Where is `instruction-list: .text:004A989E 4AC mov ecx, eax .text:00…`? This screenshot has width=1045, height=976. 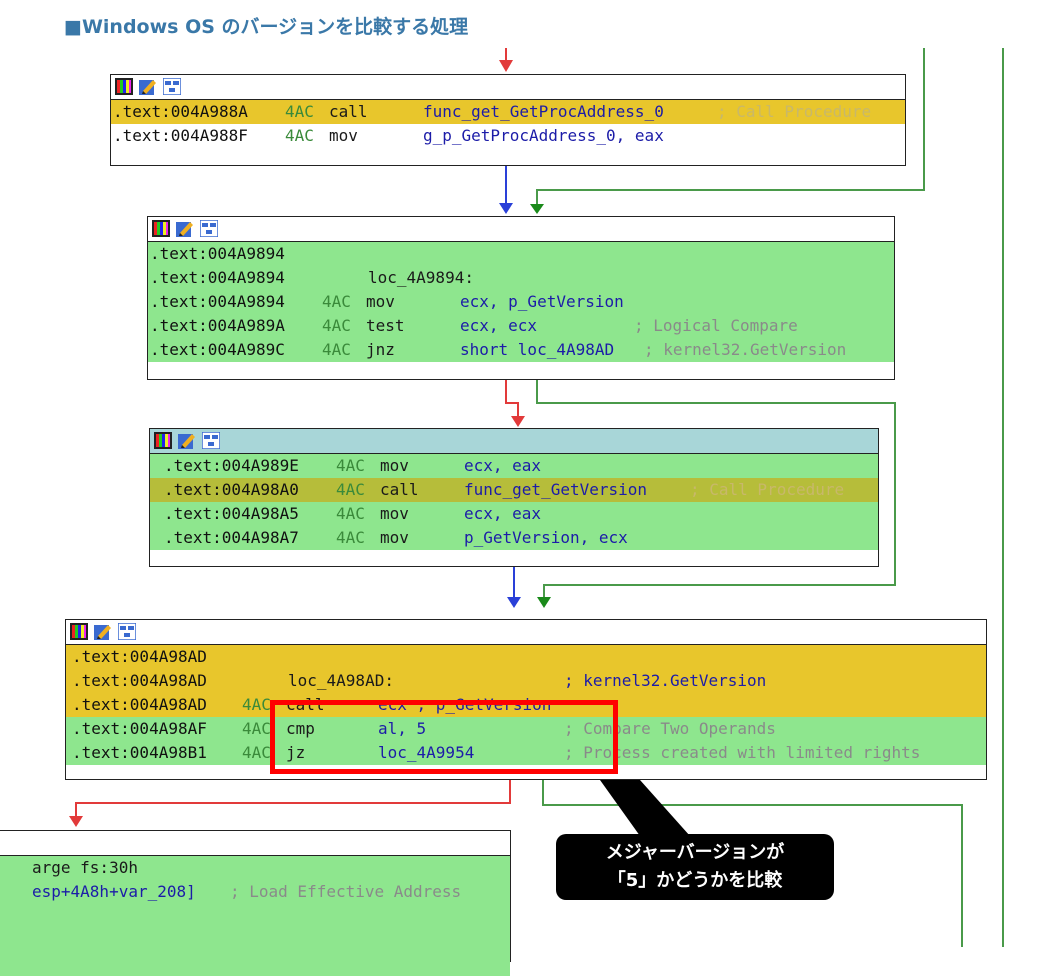 instruction-list: .text:004A989E 4AC mov ecx, eax .text:00… is located at coordinates (514, 502).